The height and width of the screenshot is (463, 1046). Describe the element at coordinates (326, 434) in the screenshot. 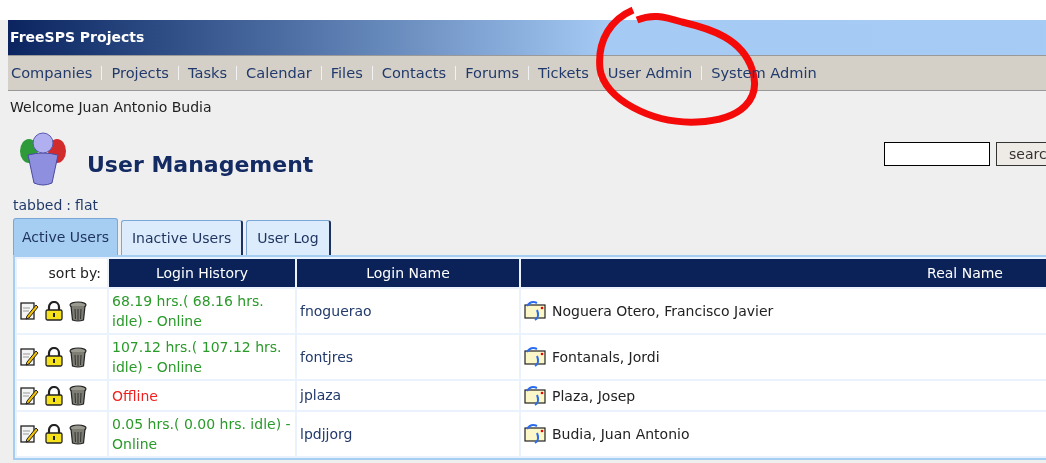

I see `login-name-cell-text: lpdjjorg` at that location.